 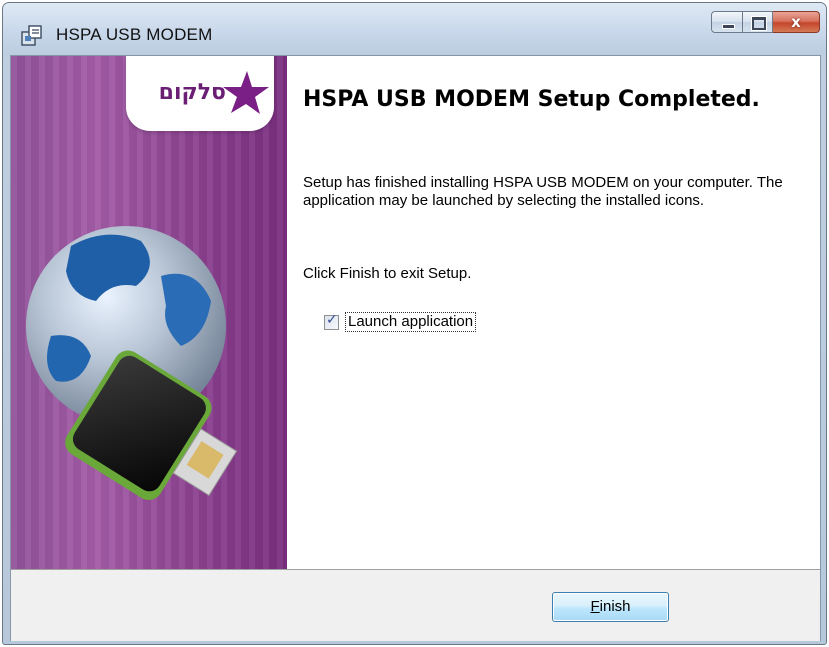 I want to click on finish-mnemonic: F, so click(x=595, y=606).